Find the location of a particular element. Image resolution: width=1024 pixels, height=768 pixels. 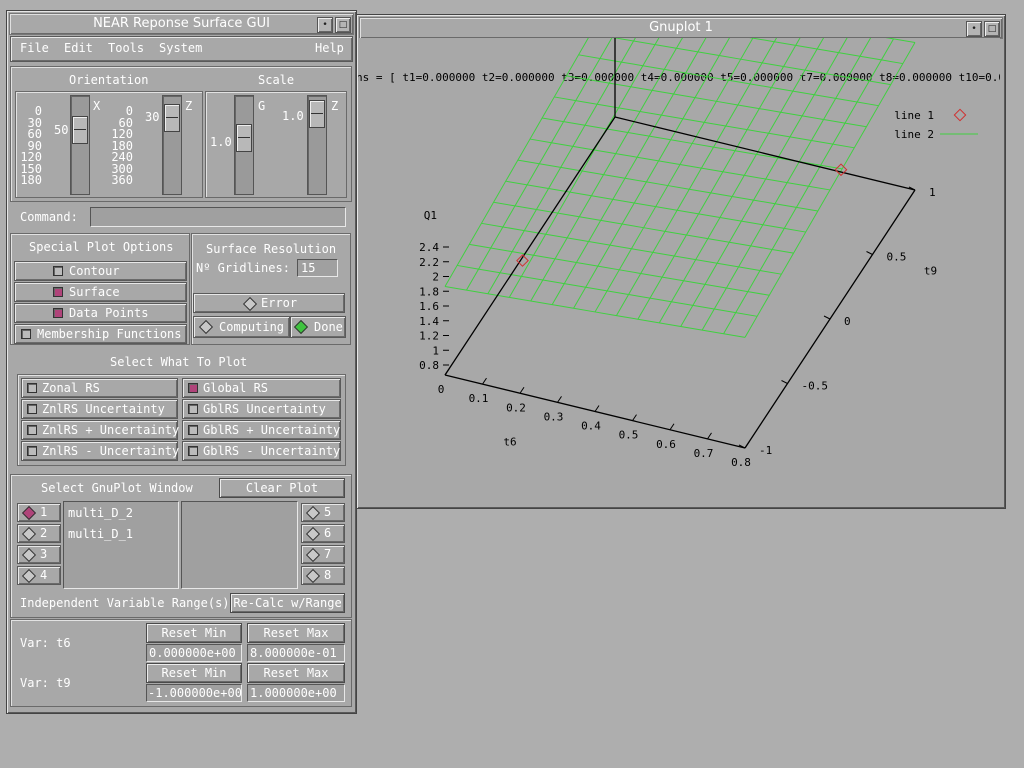

gblrs-minus-checkbox is located at coordinates (193, 451).